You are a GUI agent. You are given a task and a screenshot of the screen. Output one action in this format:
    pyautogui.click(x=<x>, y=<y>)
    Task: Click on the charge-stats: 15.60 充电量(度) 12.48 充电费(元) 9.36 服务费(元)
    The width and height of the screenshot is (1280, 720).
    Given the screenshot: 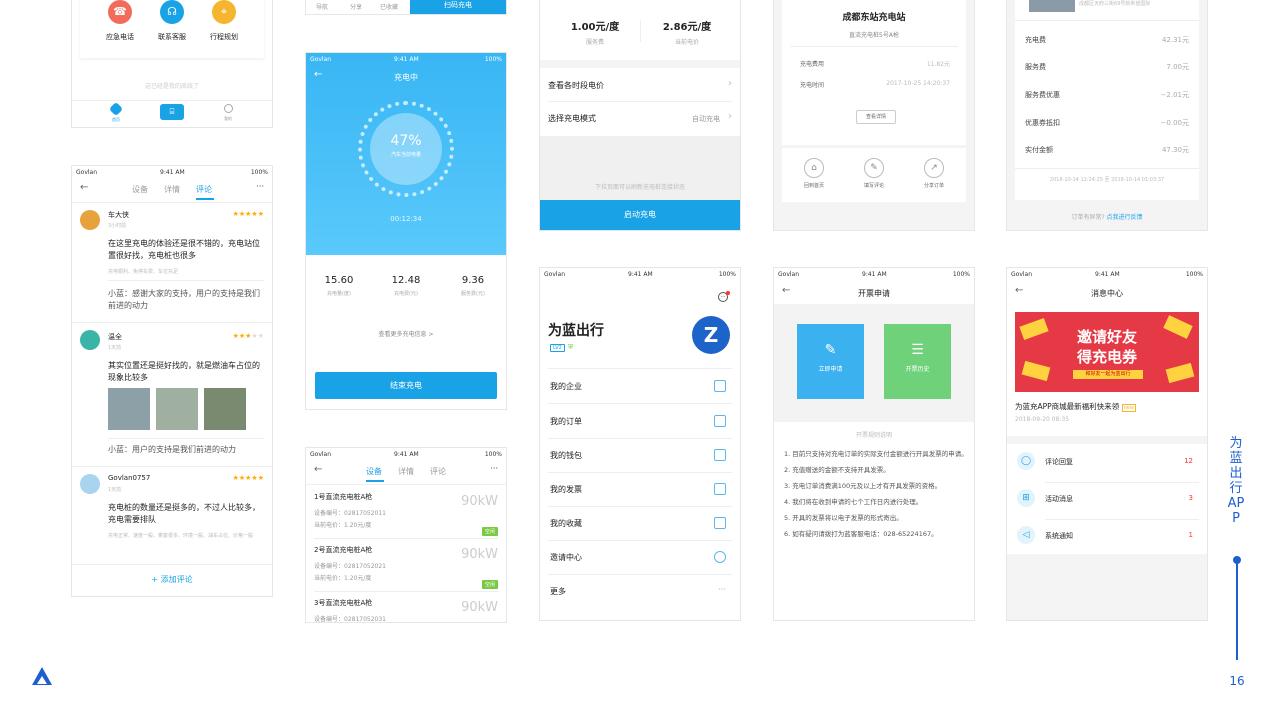 What is the action you would take?
    pyautogui.click(x=406, y=295)
    